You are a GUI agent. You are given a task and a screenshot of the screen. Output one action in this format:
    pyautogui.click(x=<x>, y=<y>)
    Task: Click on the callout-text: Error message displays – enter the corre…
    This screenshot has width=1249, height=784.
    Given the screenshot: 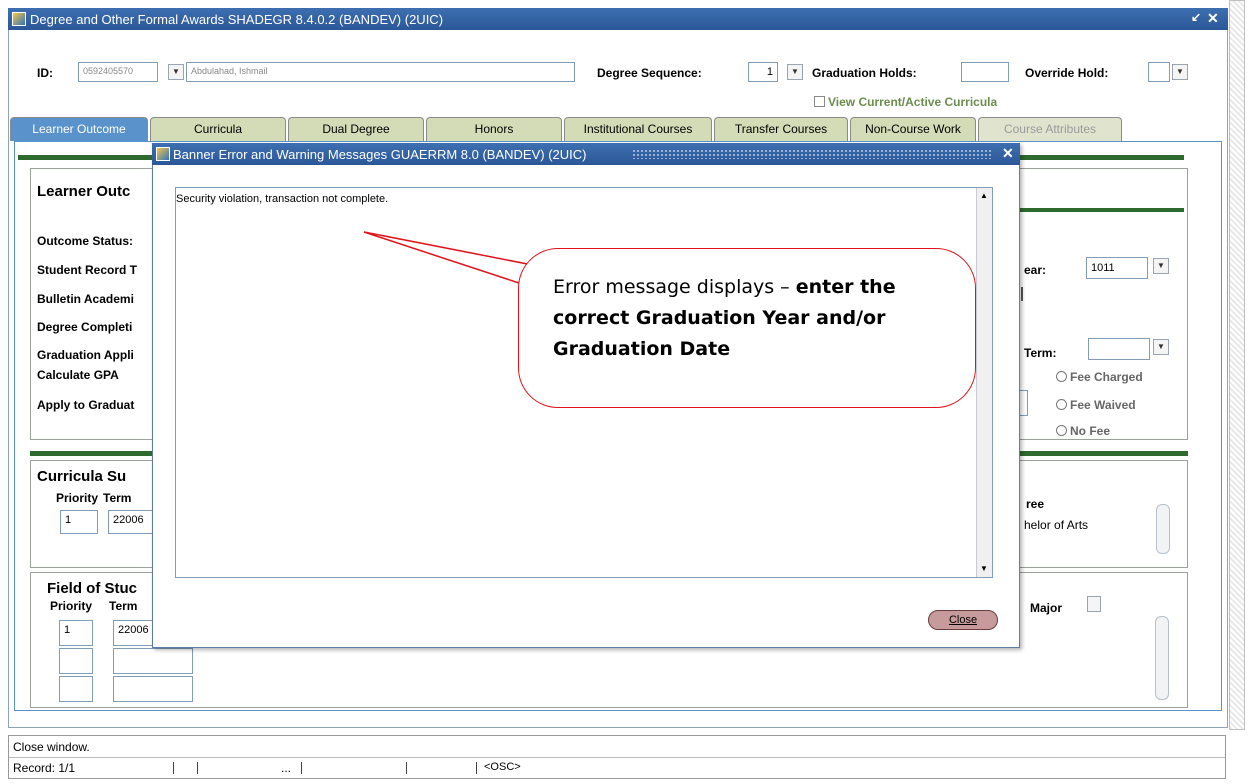 What is the action you would take?
    pyautogui.click(x=724, y=318)
    